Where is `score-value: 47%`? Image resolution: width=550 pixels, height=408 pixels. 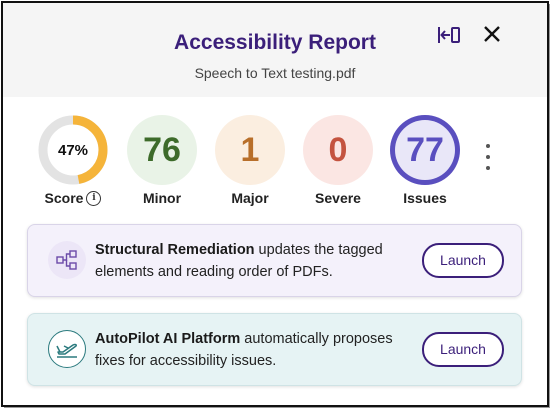 score-value: 47% is located at coordinates (73, 150).